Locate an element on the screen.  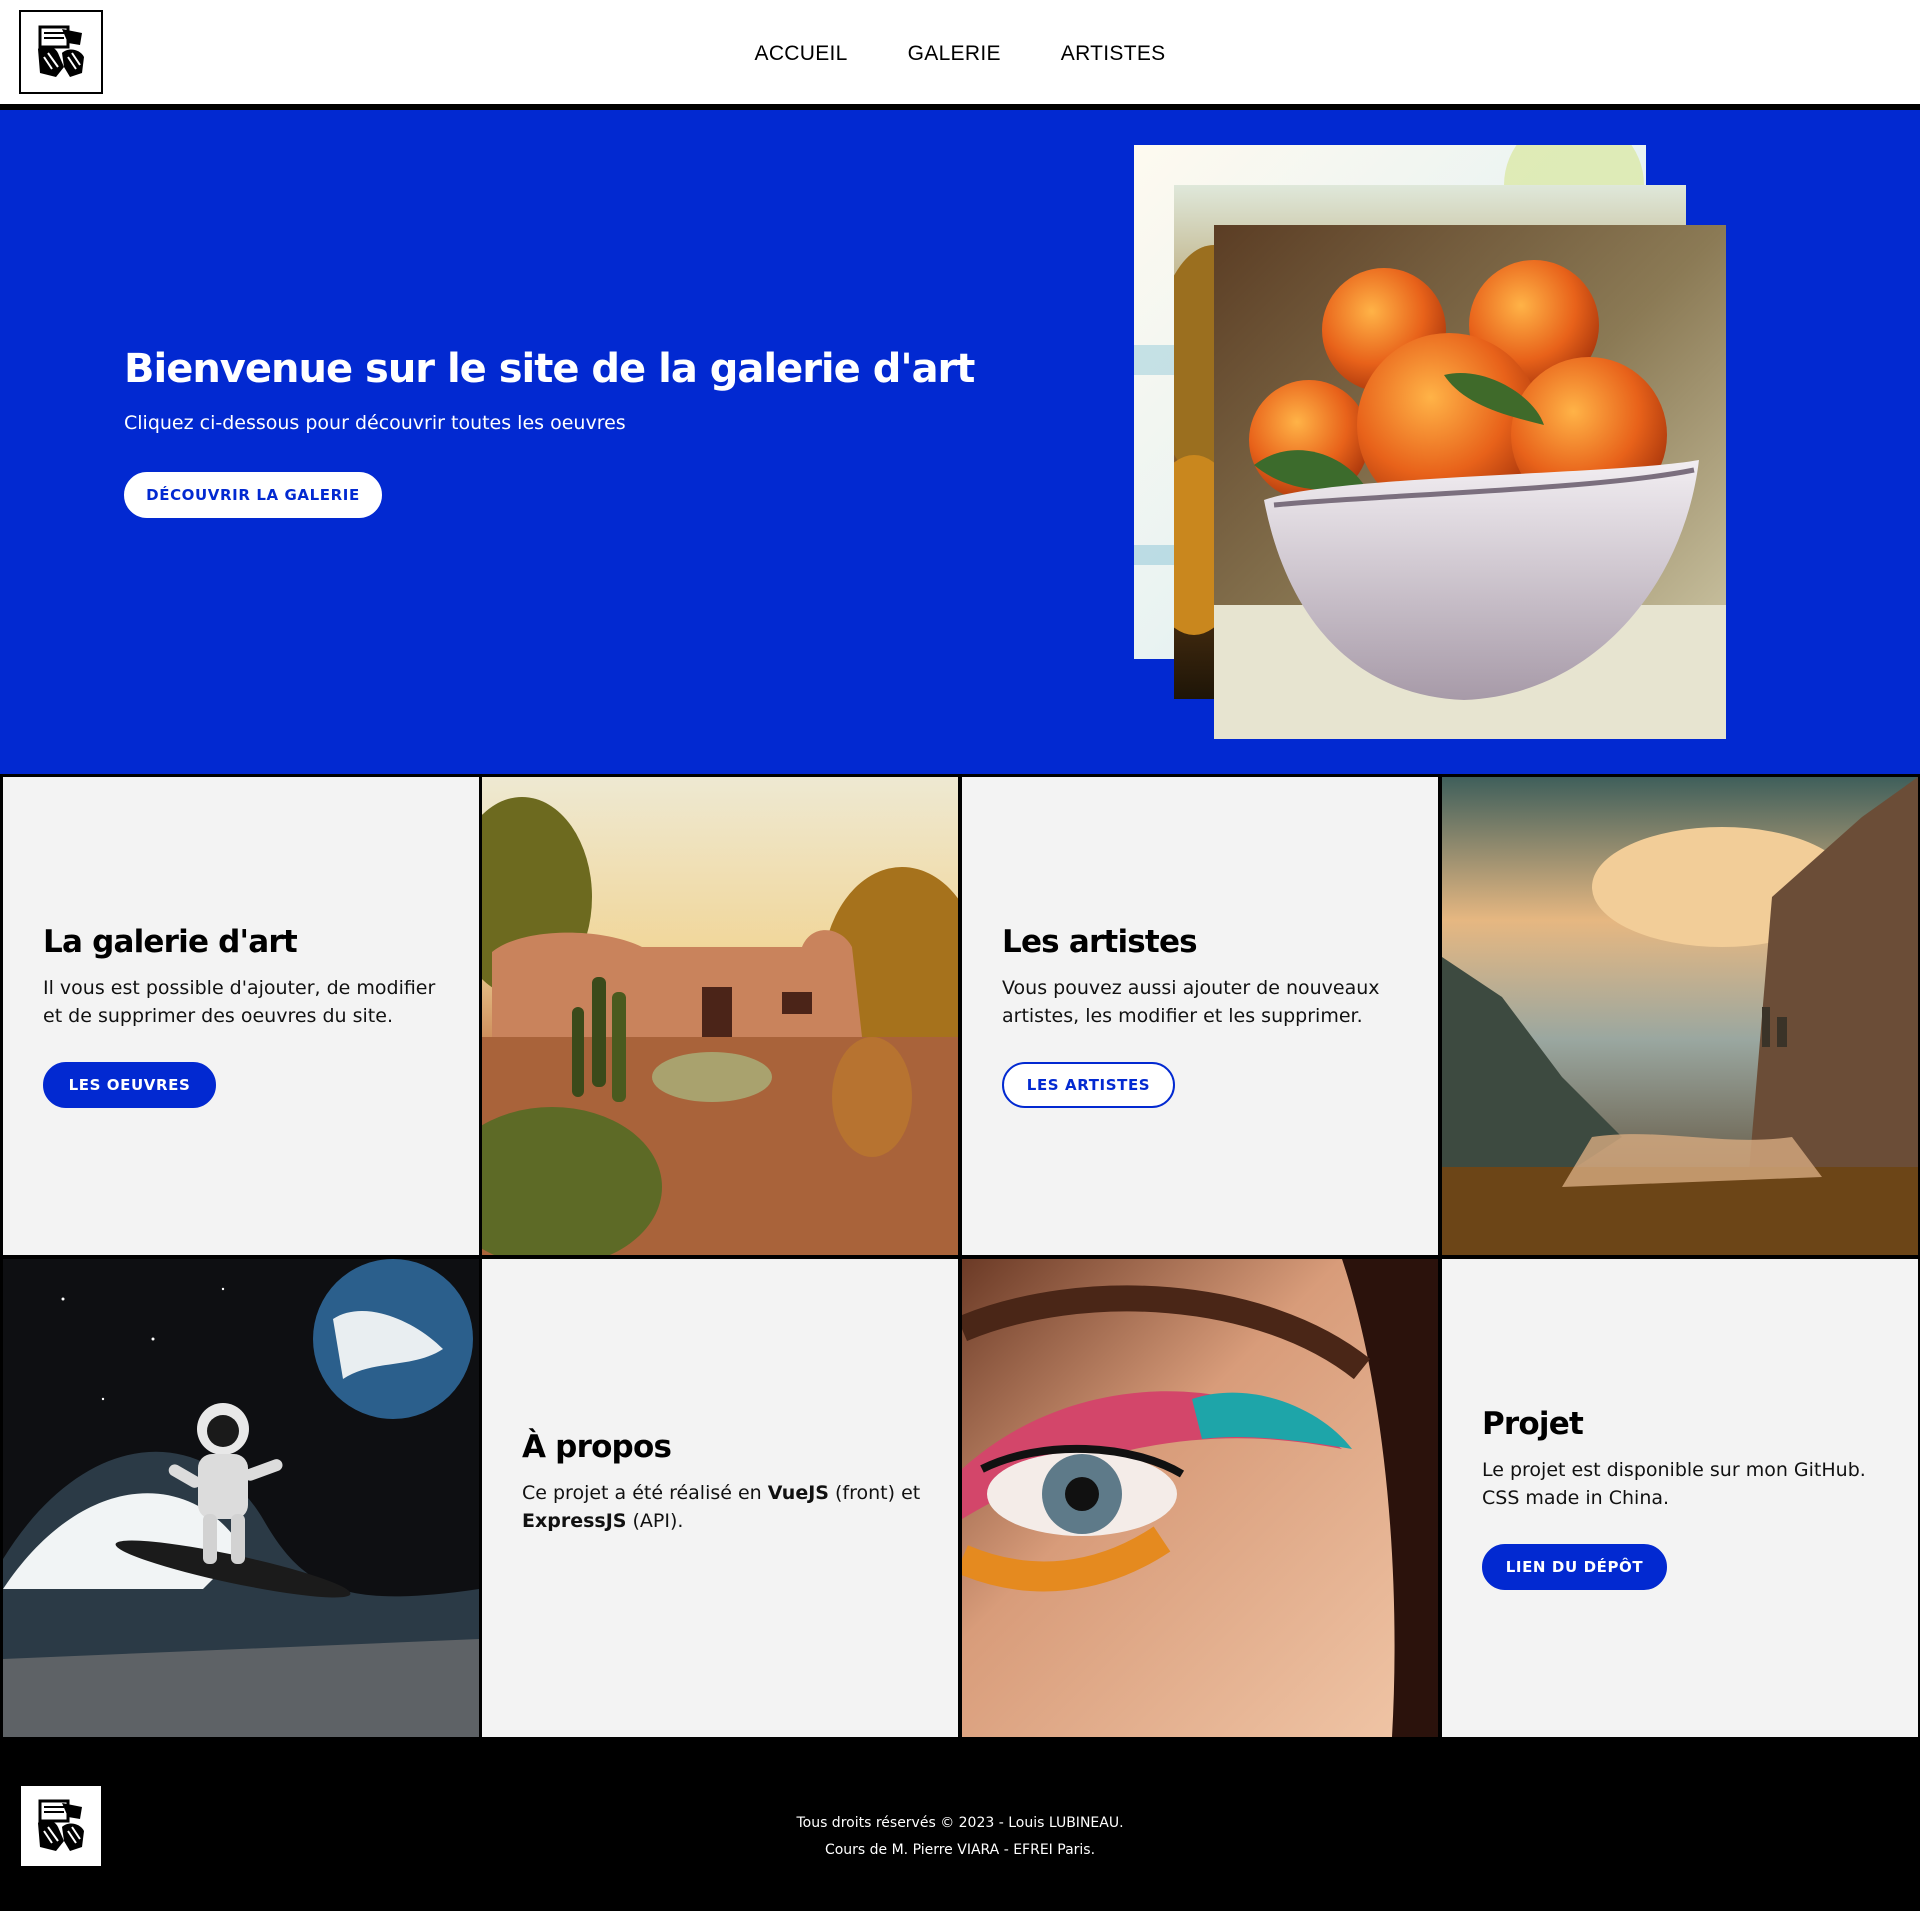
artists-card-title: Les artistes is located at coordinates (1100, 942).